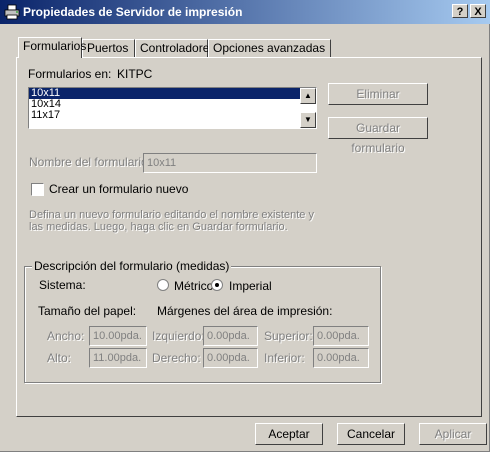 This screenshot has width=490, height=452. What do you see at coordinates (308, 108) in the screenshot?
I see `listbox-scrollbar: ▲ ▼` at bounding box center [308, 108].